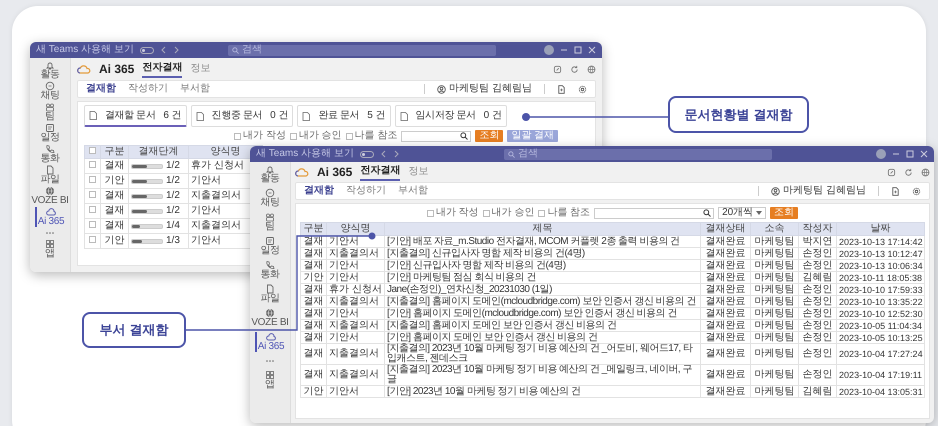 Image resolution: width=938 pixels, height=426 pixels. What do you see at coordinates (725, 229) in the screenshot?
I see `column-header: 결재상태` at bounding box center [725, 229].